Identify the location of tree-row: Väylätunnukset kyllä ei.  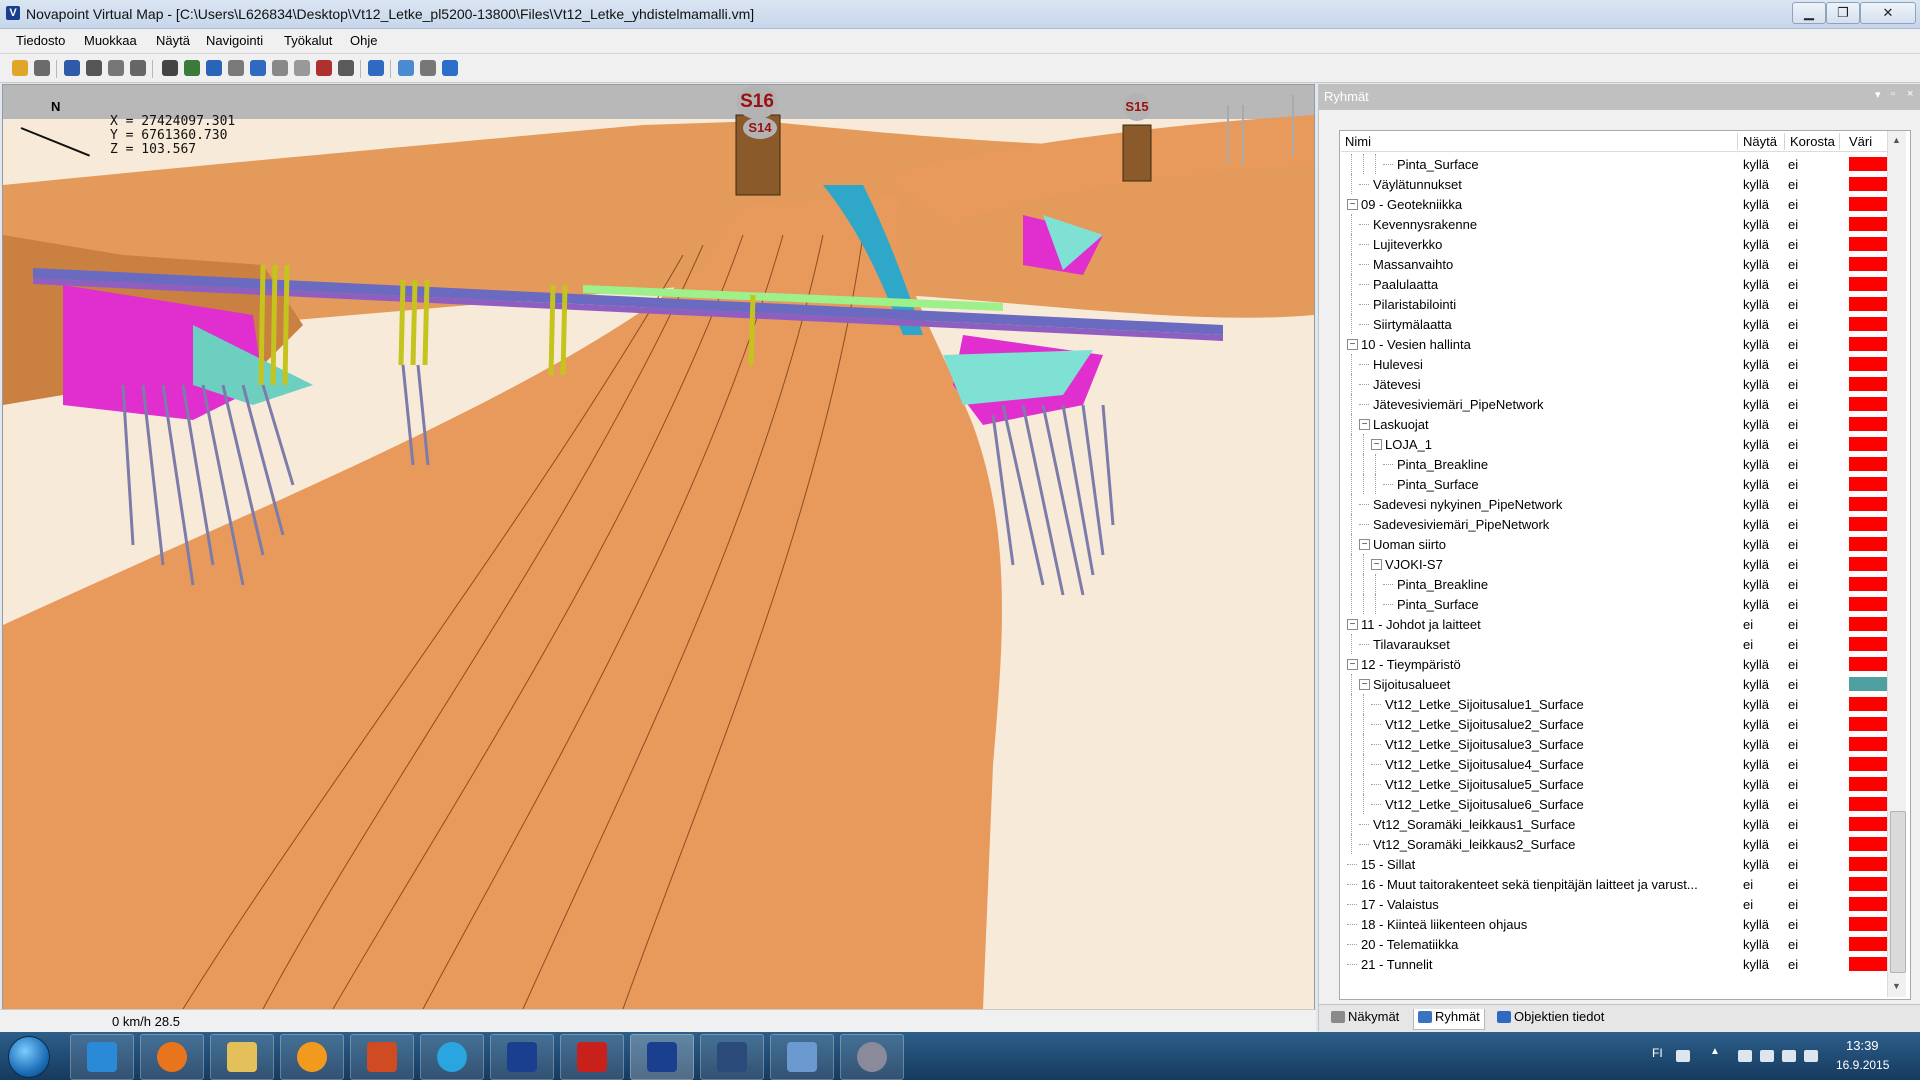
(1616, 184).